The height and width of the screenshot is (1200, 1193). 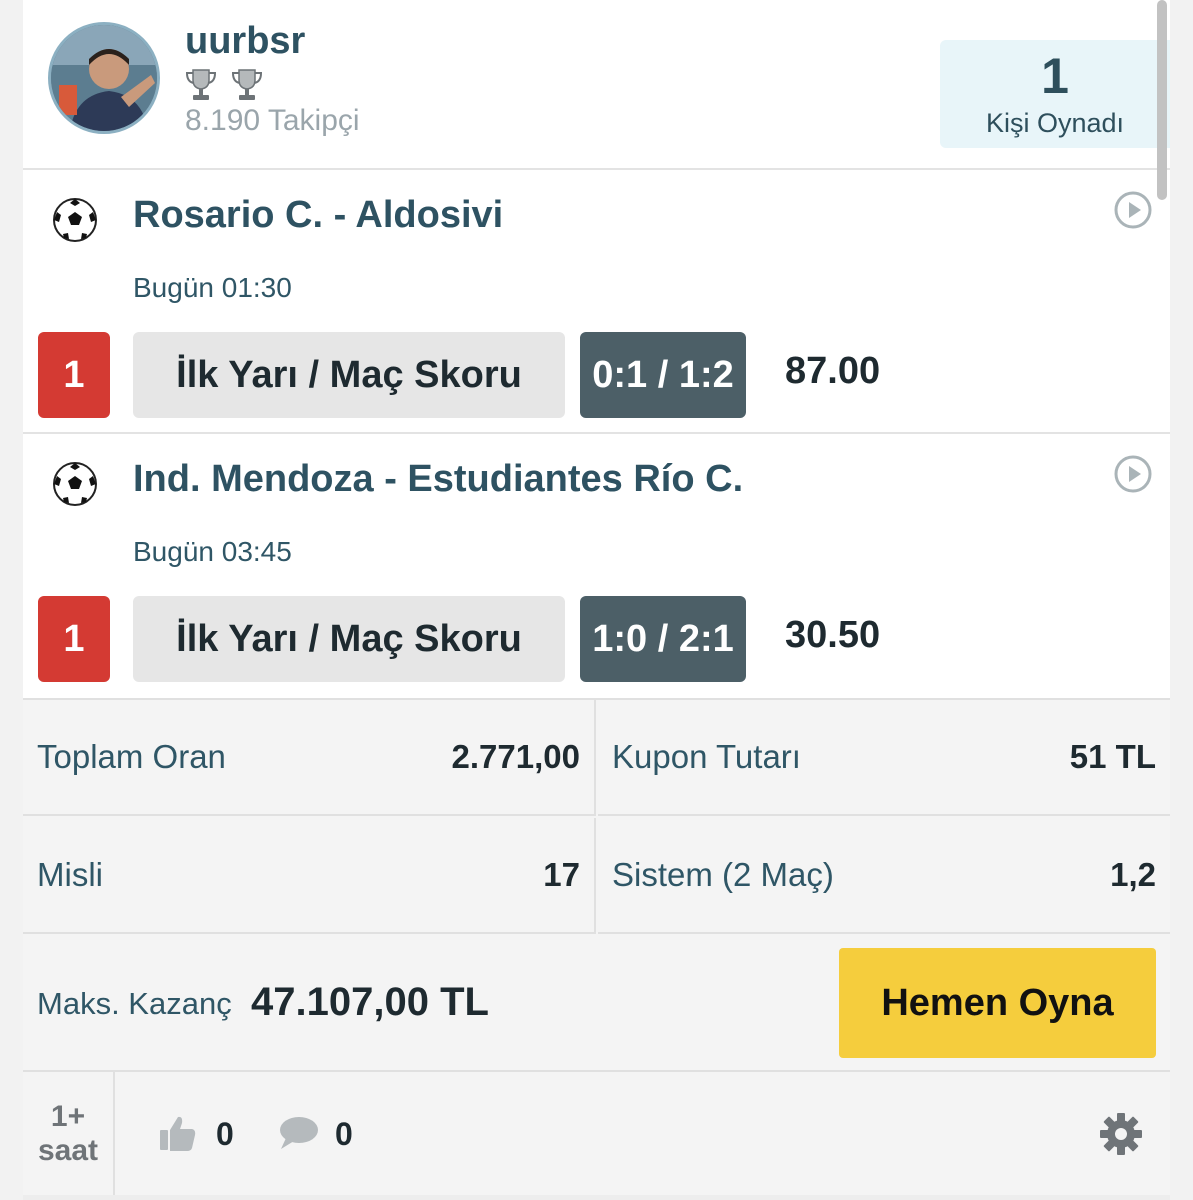 I want to click on system-cell: Sistem (2 Maç) 1,2, so click(x=884, y=876).